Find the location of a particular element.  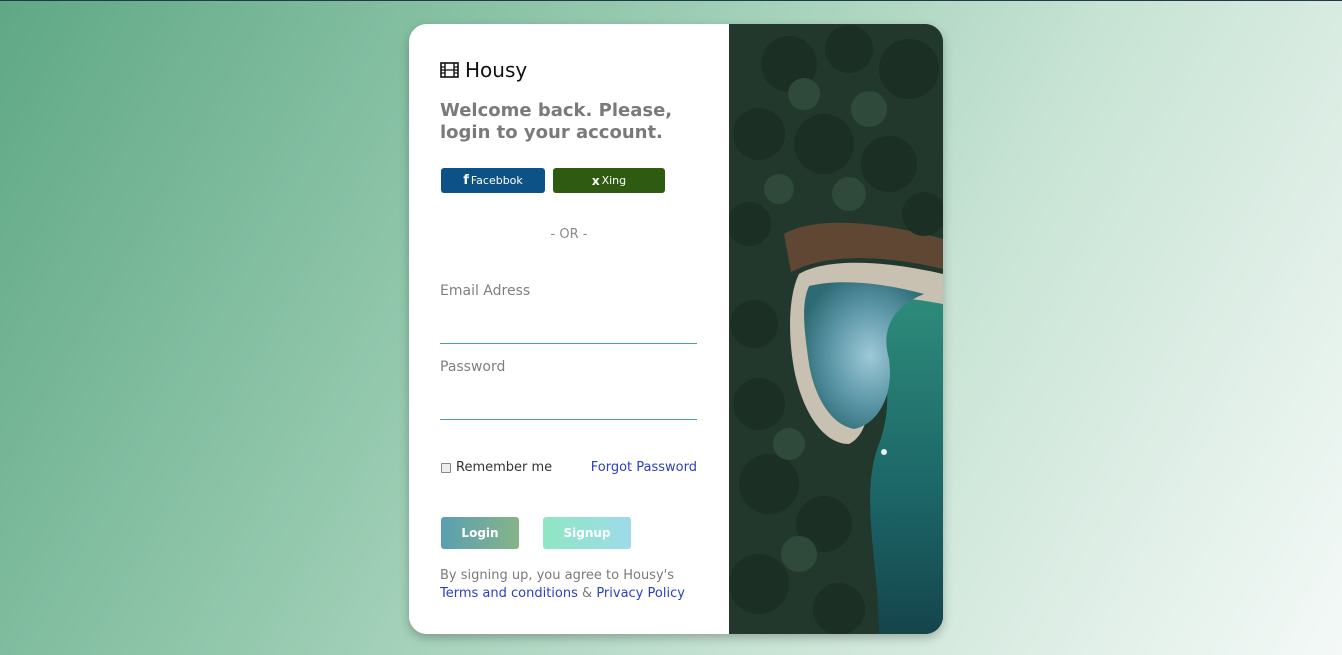

email-underline is located at coordinates (568, 343).